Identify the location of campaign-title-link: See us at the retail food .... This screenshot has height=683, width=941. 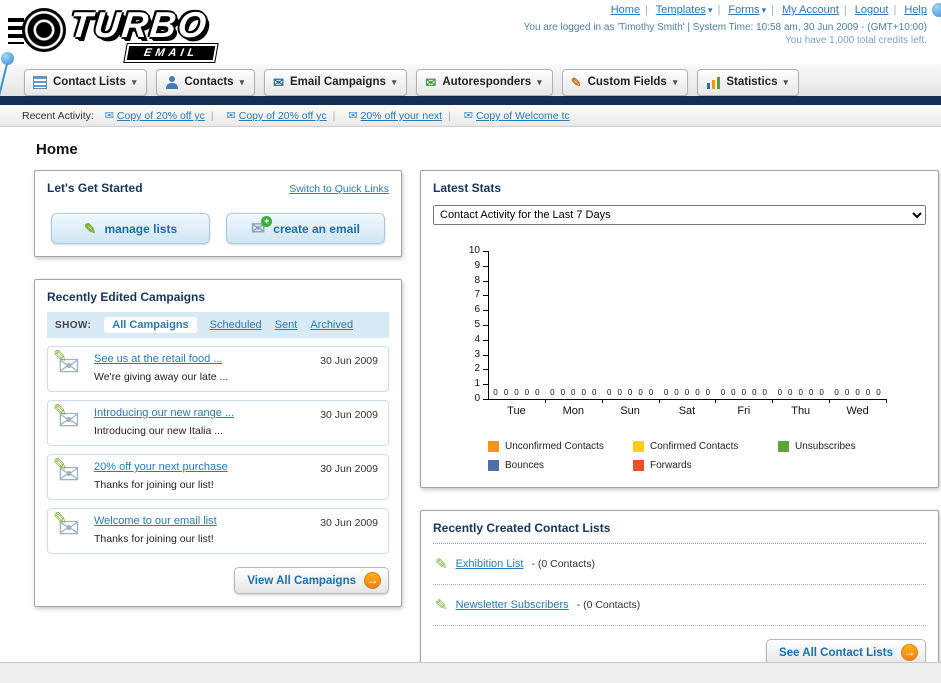
(198, 359).